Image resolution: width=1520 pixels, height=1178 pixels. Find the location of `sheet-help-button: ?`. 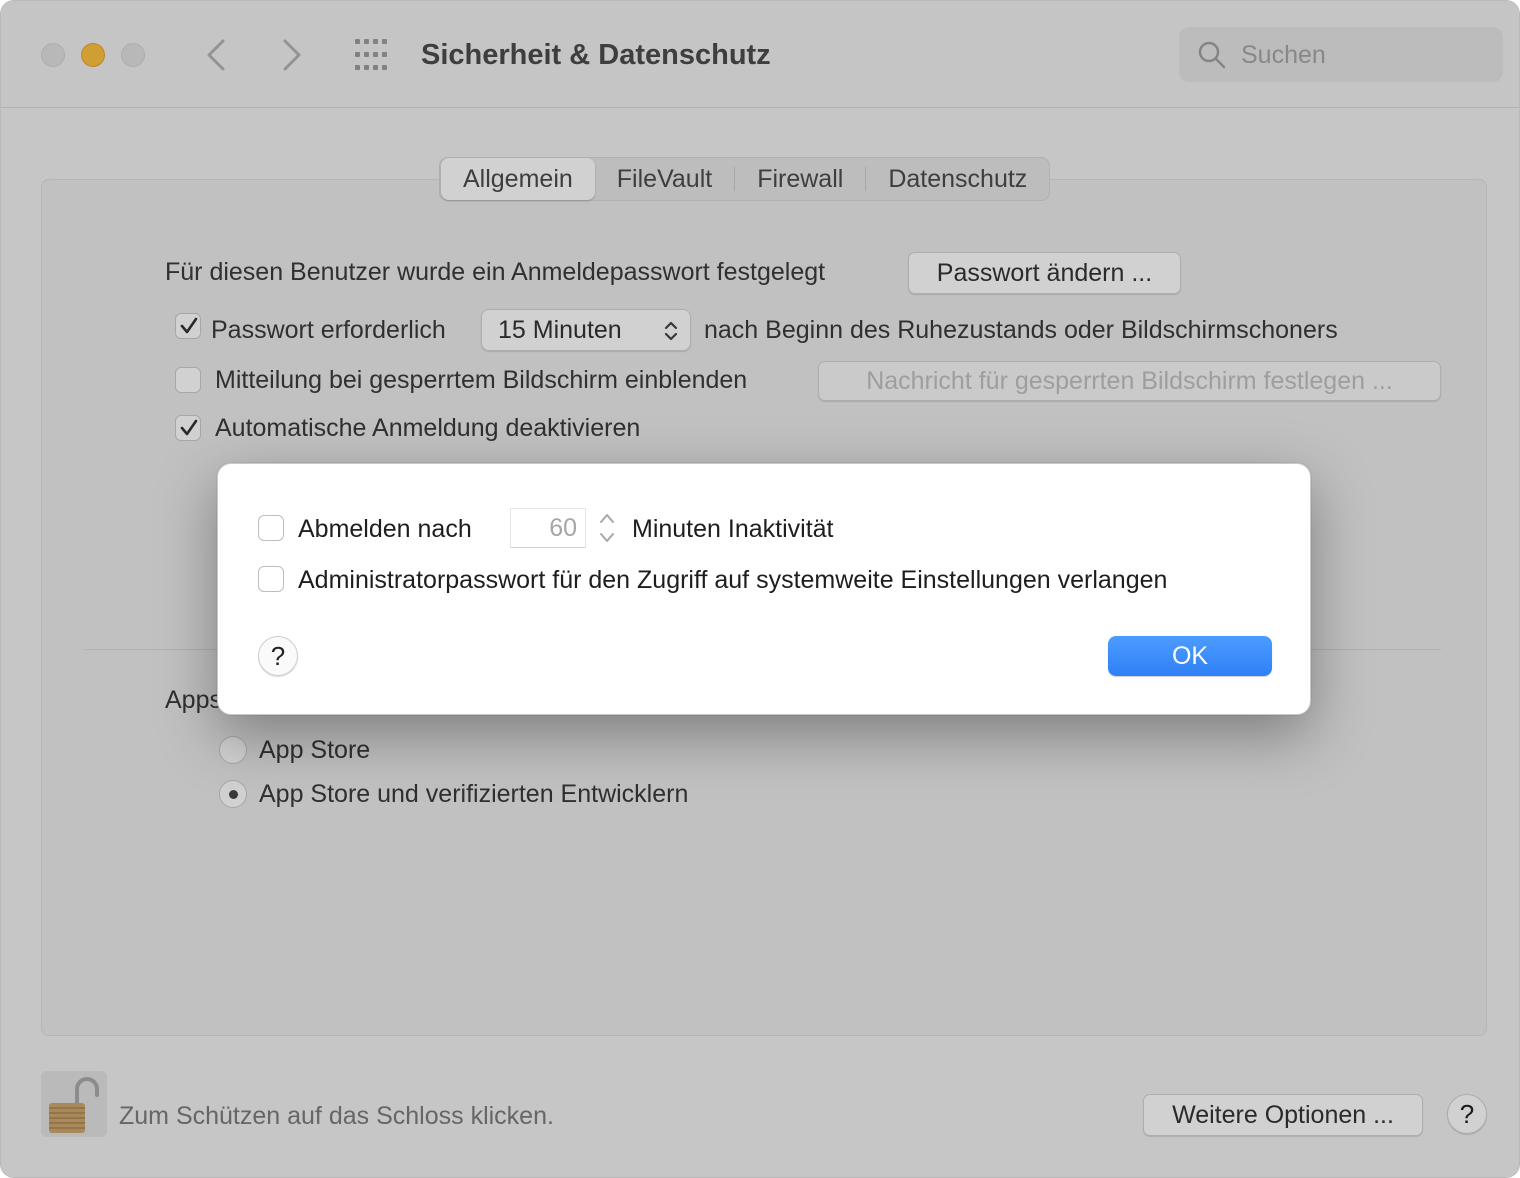

sheet-help-button: ? is located at coordinates (278, 656).